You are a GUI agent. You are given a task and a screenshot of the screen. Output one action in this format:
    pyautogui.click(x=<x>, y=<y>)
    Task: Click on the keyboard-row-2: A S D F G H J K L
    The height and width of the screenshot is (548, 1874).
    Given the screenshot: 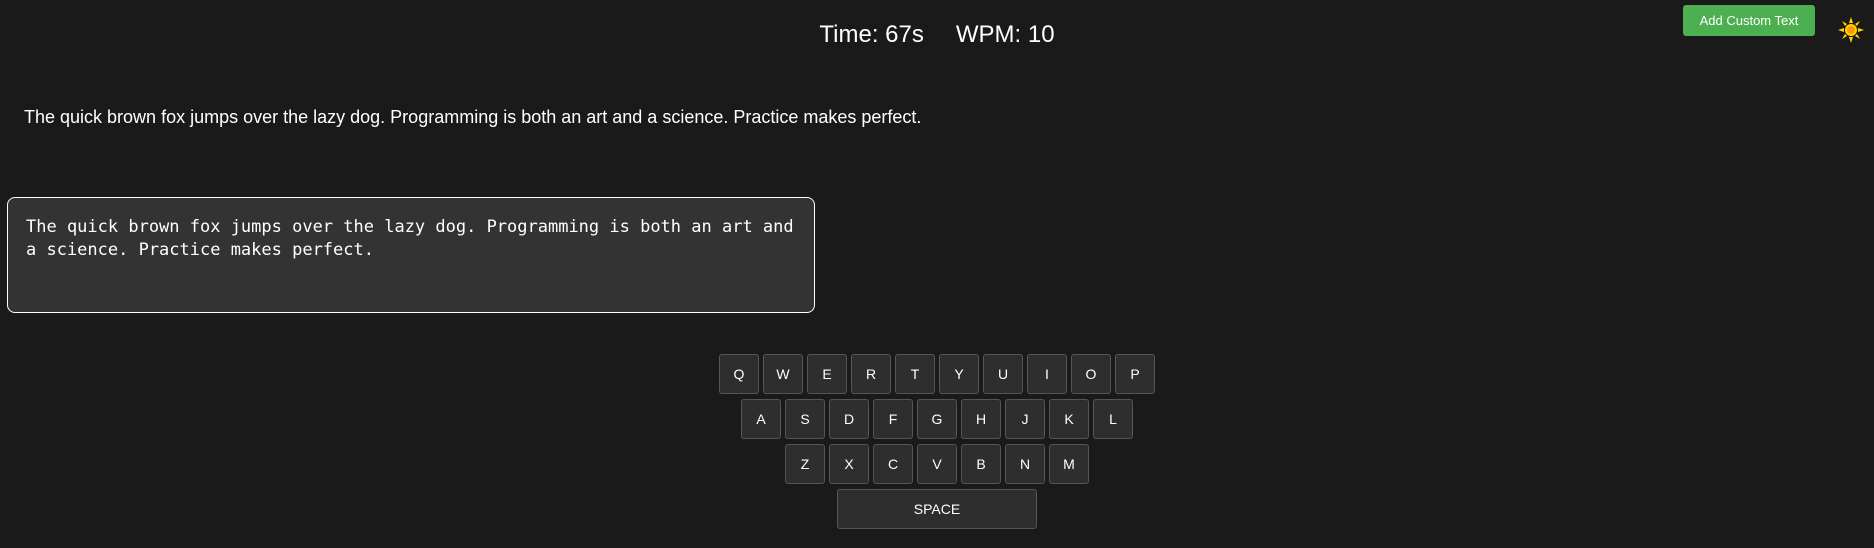 What is the action you would take?
    pyautogui.click(x=937, y=419)
    